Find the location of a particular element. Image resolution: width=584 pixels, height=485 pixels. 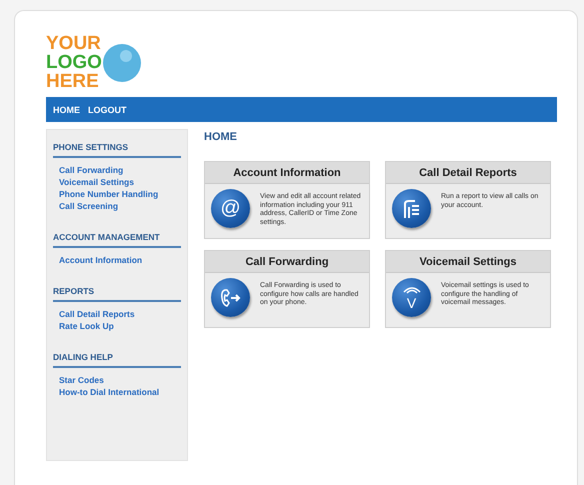

nav-link: HOME is located at coordinates (66, 109).